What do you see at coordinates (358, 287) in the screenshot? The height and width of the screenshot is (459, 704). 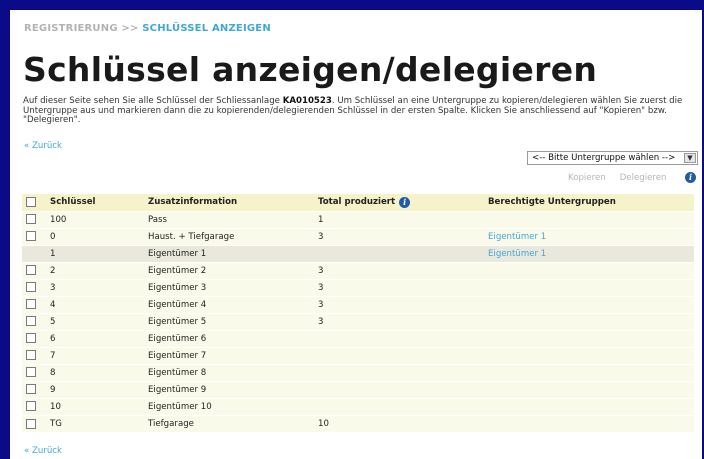 I see `table-row: 3 Eigentümer 3 3` at bounding box center [358, 287].